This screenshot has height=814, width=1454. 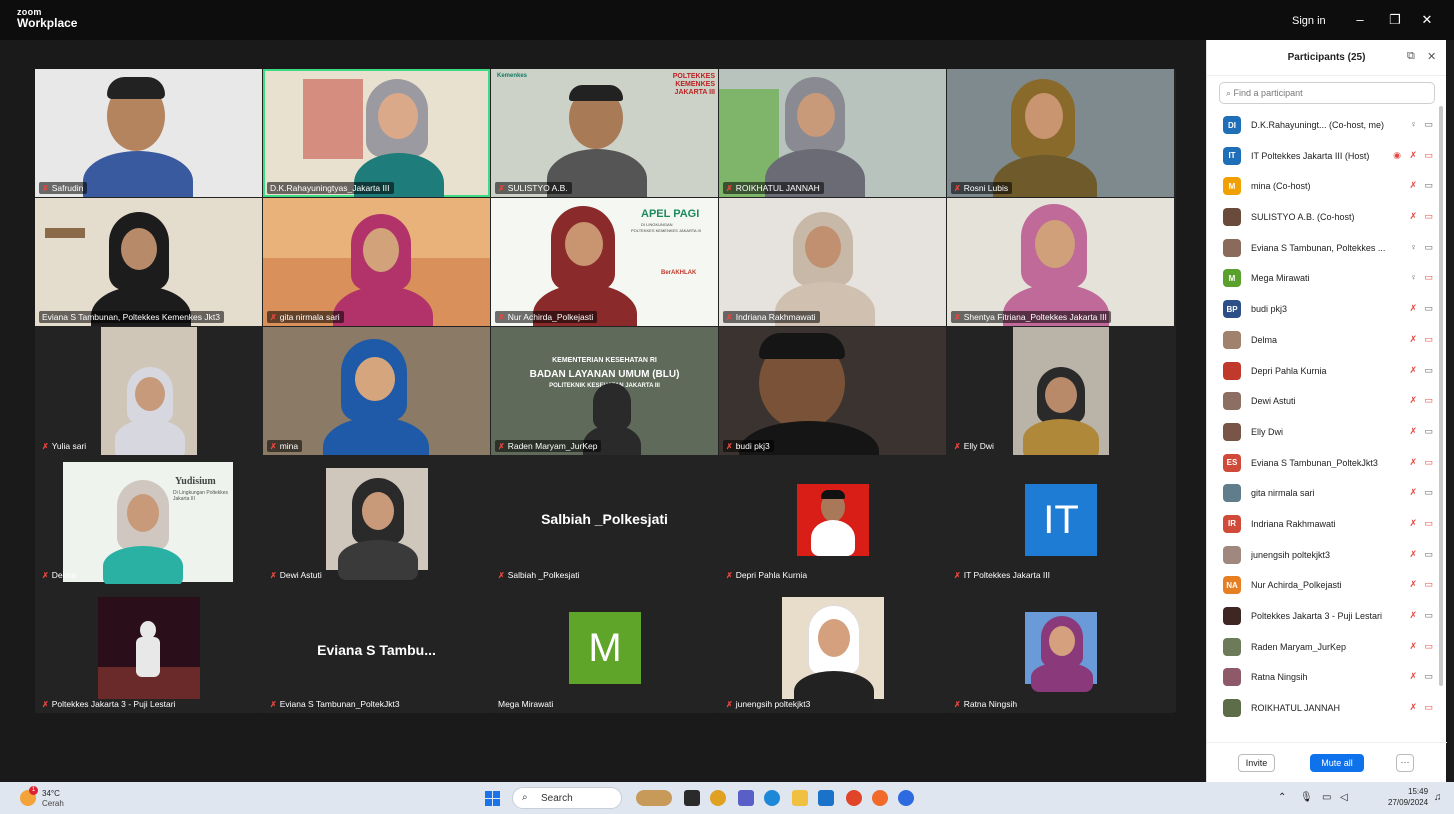 What do you see at coordinates (1427, 20) in the screenshot?
I see `close-button: ✕` at bounding box center [1427, 20].